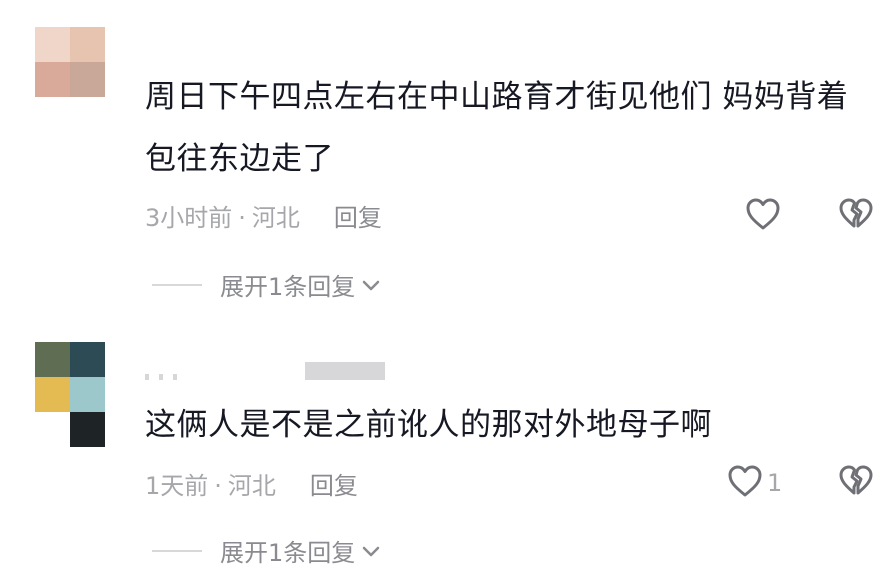 Image resolution: width=884 pixels, height=580 pixels. I want to click on comment-time: 1天前, so click(177, 486).